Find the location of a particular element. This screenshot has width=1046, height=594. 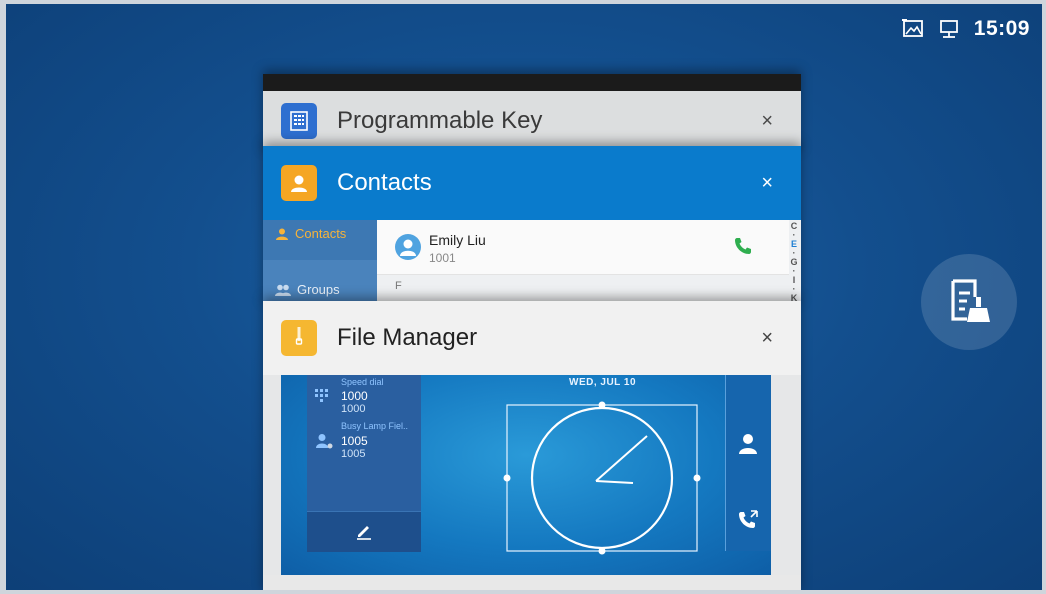

card-header: Programmable Key × is located at coordinates (532, 121).